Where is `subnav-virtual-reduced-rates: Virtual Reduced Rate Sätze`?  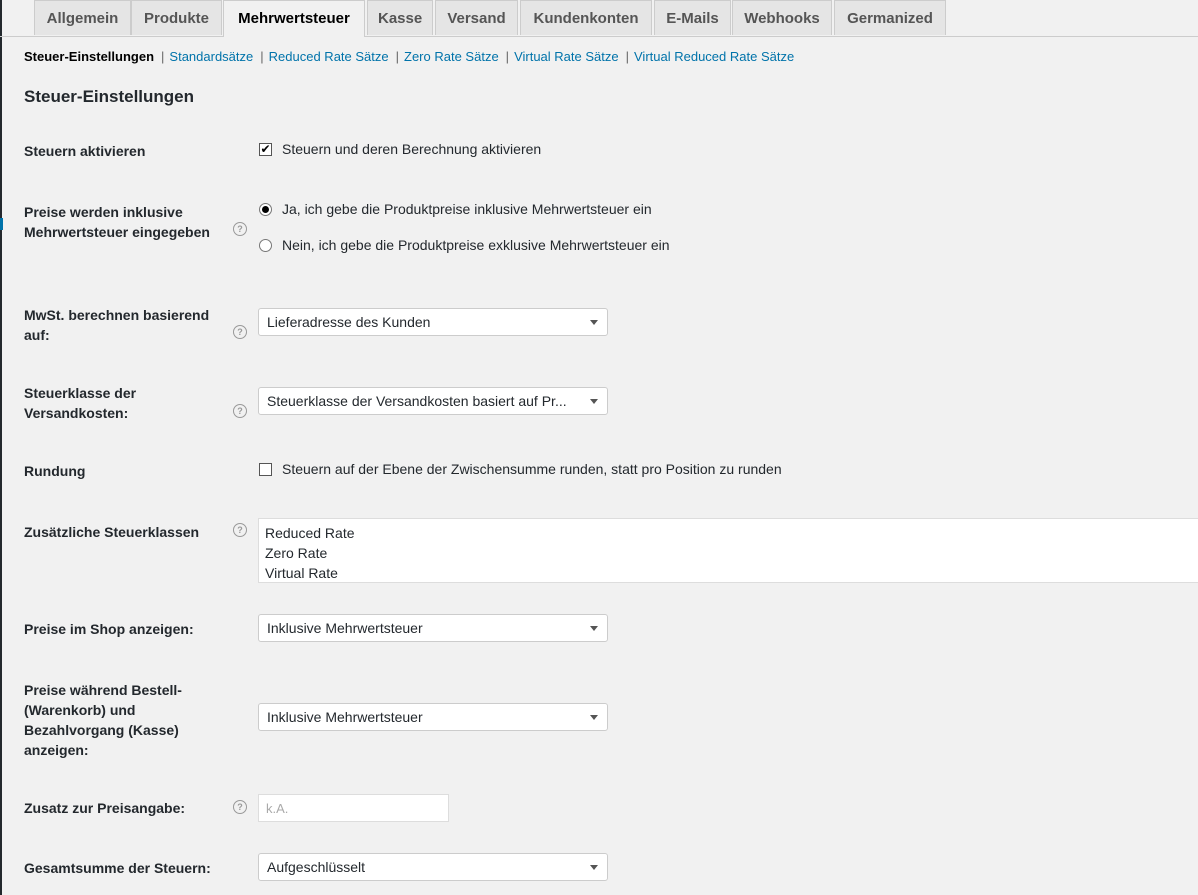
subnav-virtual-reduced-rates: Virtual Reduced Rate Sätze is located at coordinates (714, 56).